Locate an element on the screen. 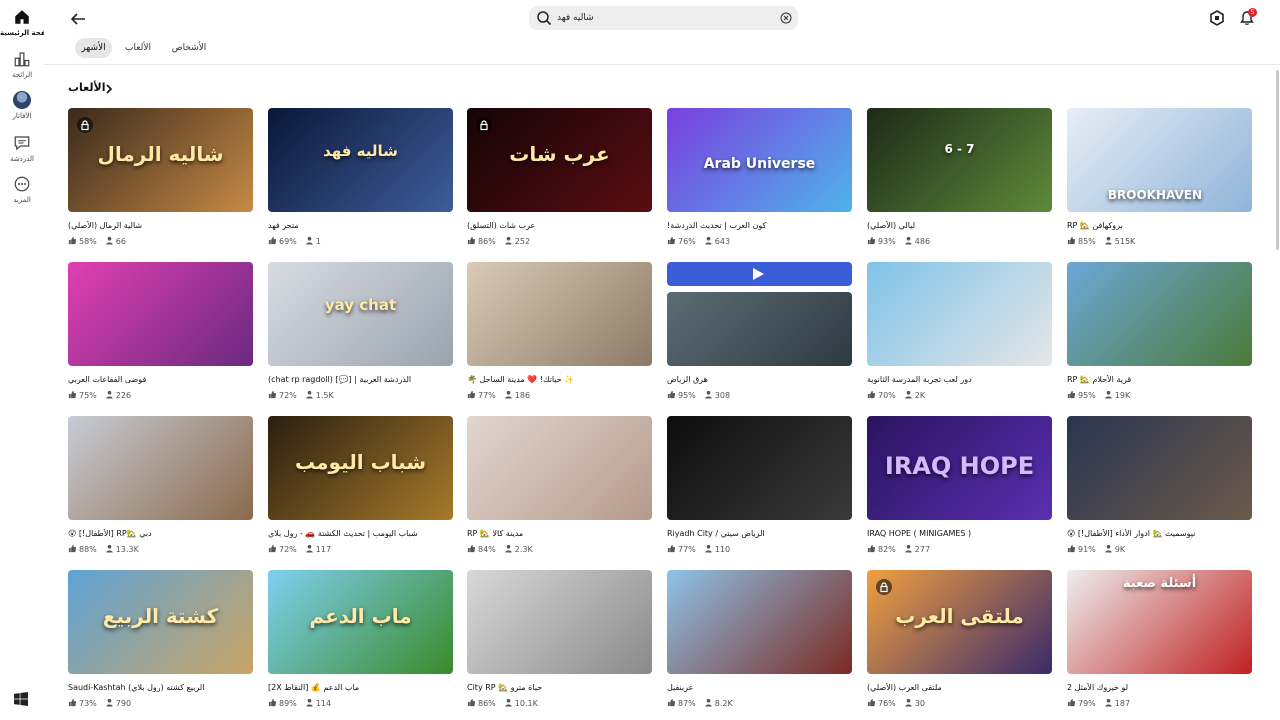 The width and height of the screenshot is (1280, 720). game-thumbnail: شباب اليومب is located at coordinates (360, 468).